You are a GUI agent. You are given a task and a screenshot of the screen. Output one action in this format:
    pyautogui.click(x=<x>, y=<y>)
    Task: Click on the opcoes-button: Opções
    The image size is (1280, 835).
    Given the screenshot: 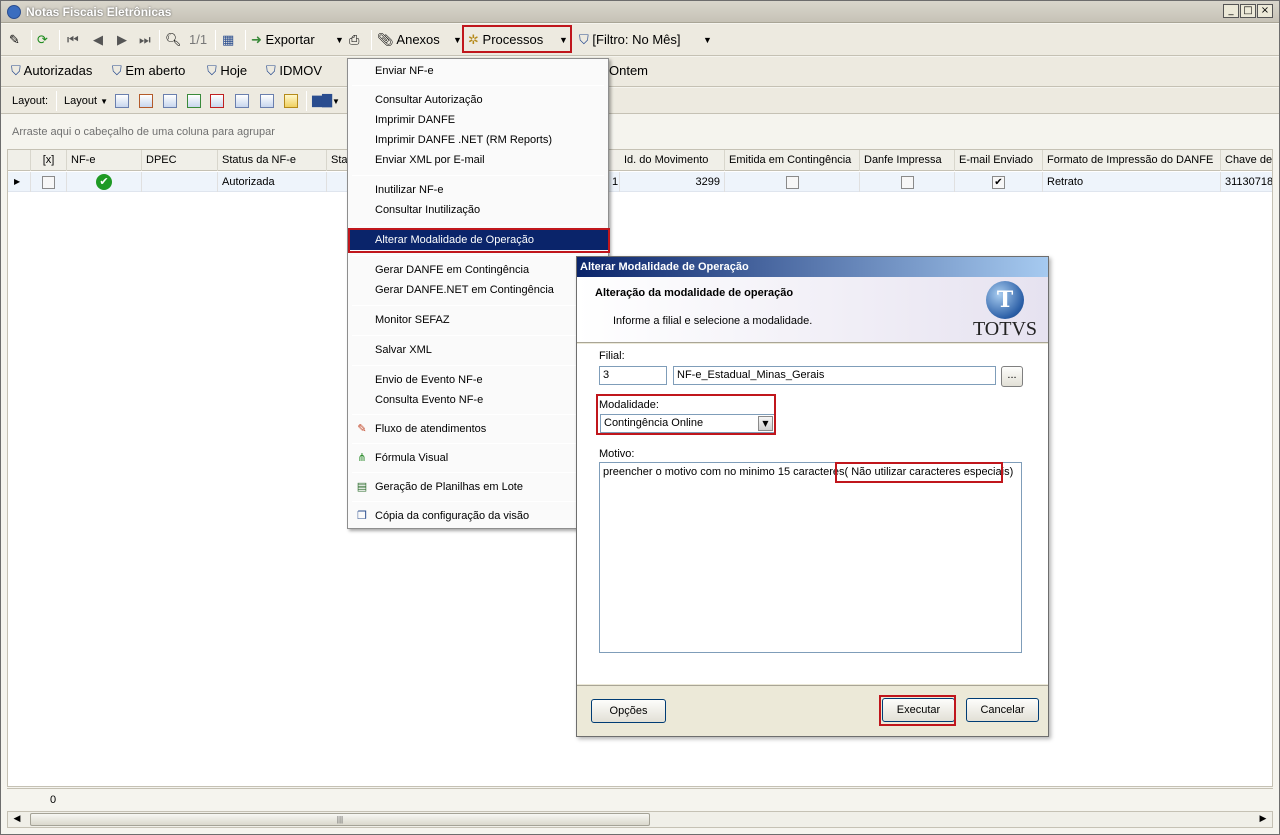 What is the action you would take?
    pyautogui.click(x=628, y=711)
    